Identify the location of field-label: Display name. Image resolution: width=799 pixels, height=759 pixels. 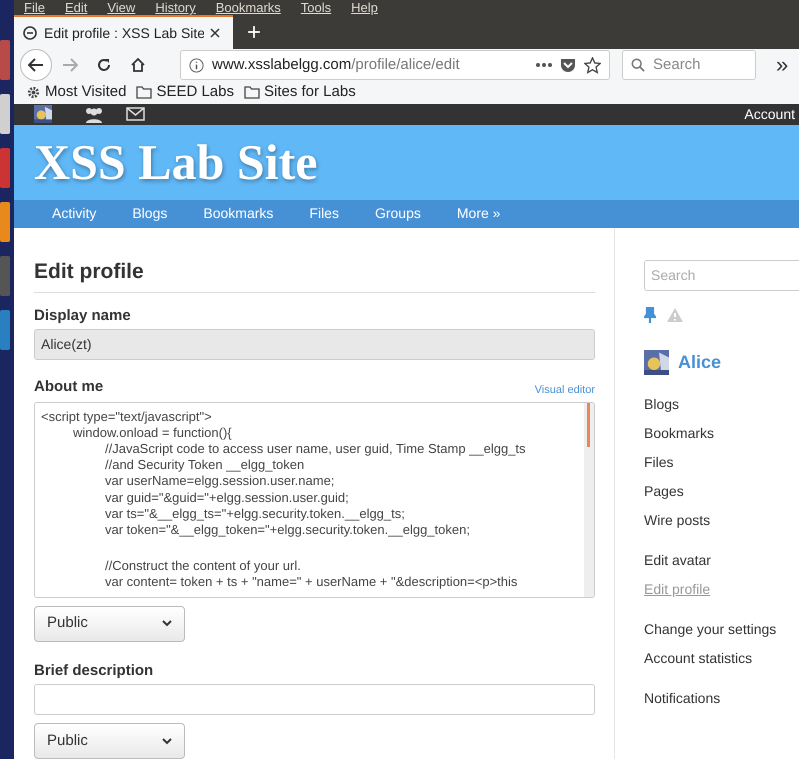
(83, 316).